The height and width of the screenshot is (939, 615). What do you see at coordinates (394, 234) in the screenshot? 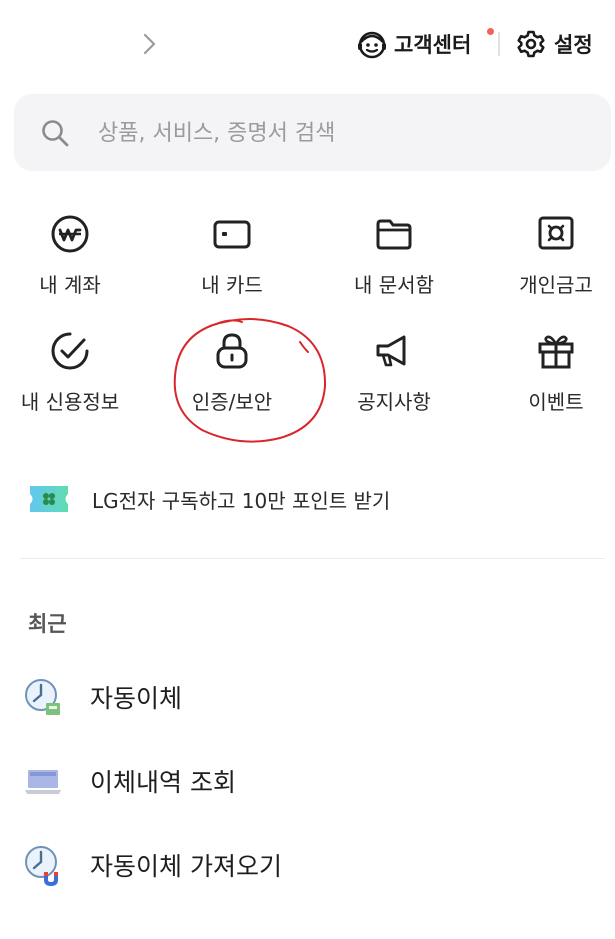
I see `folder-icon` at bounding box center [394, 234].